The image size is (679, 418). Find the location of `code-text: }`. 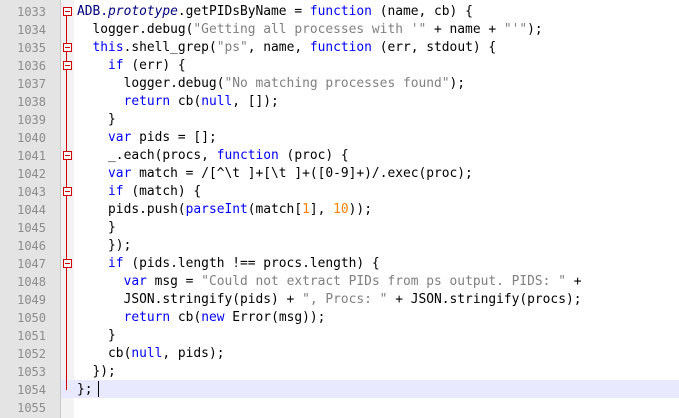

code-text: } is located at coordinates (96, 120).